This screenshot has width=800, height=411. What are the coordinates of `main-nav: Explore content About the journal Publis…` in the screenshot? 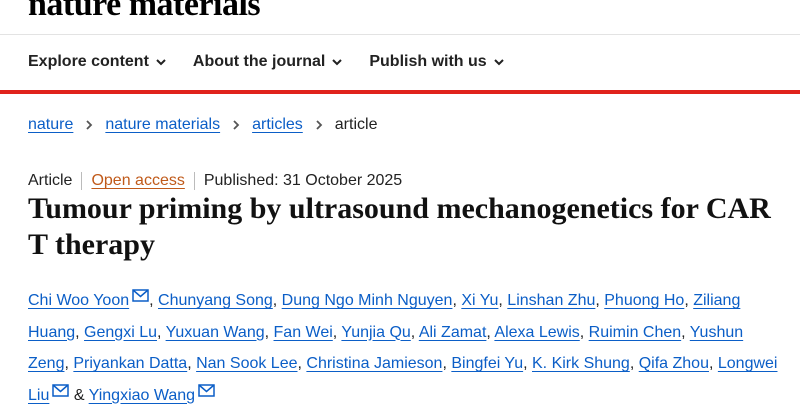 It's located at (279, 62).